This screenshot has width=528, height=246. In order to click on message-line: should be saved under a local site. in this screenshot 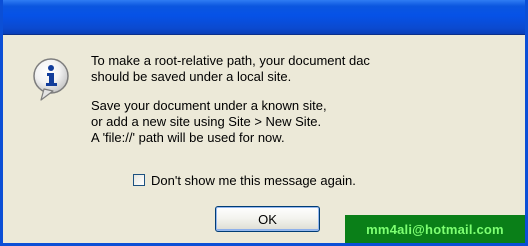, I will do `click(191, 76)`.